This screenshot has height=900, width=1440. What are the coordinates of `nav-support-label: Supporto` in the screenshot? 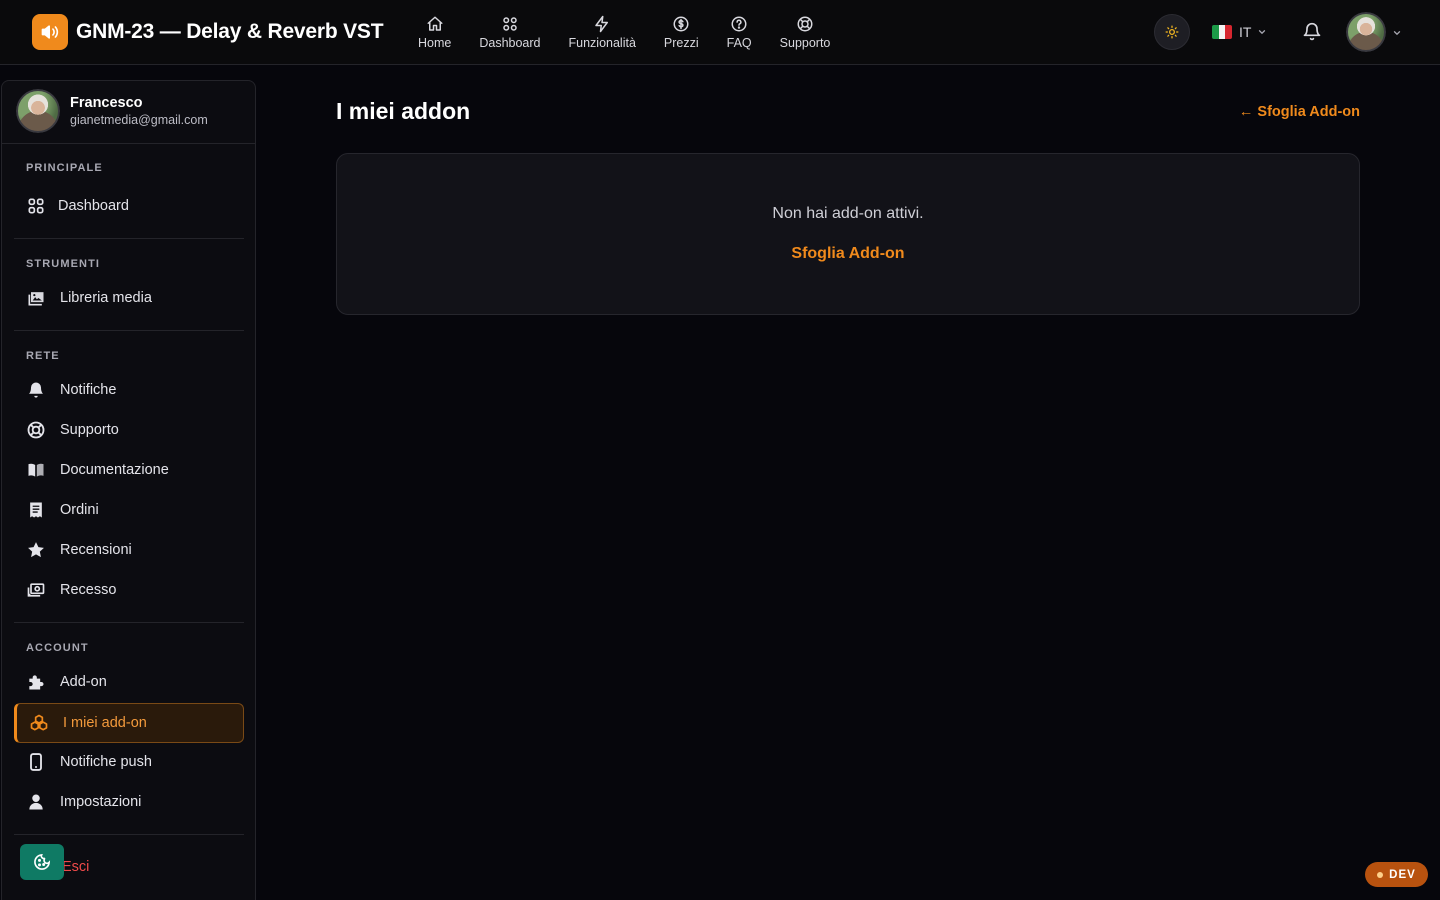 It's located at (805, 42).